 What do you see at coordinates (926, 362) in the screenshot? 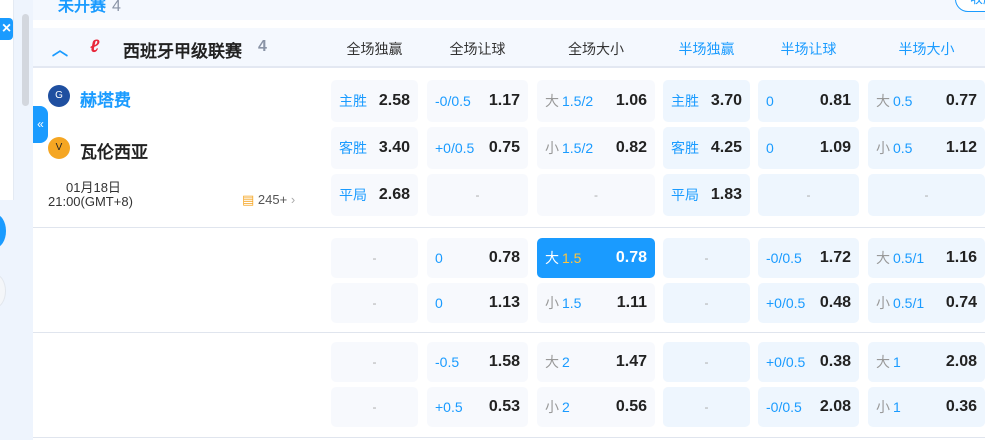
I see `odds-cell: 大 1 2.08` at bounding box center [926, 362].